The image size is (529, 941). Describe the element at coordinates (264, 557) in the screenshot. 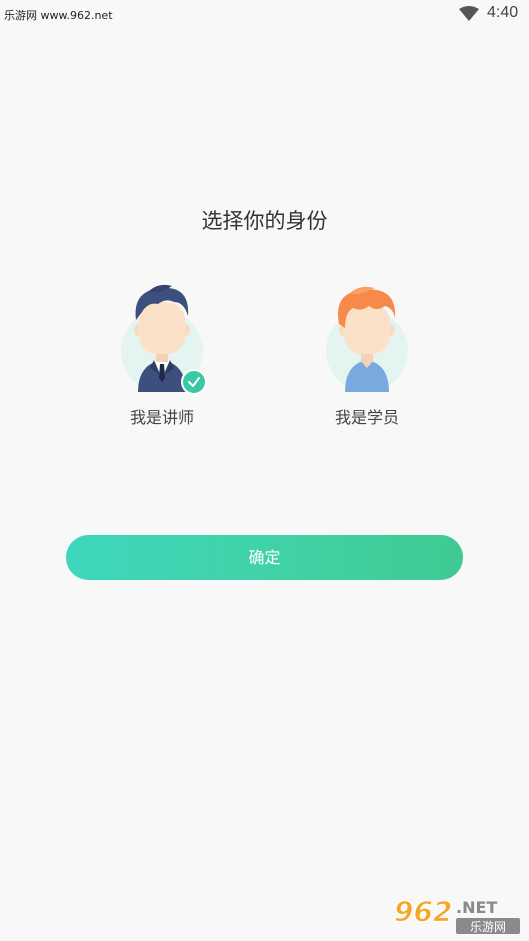

I see `confirm-button: 确定` at that location.